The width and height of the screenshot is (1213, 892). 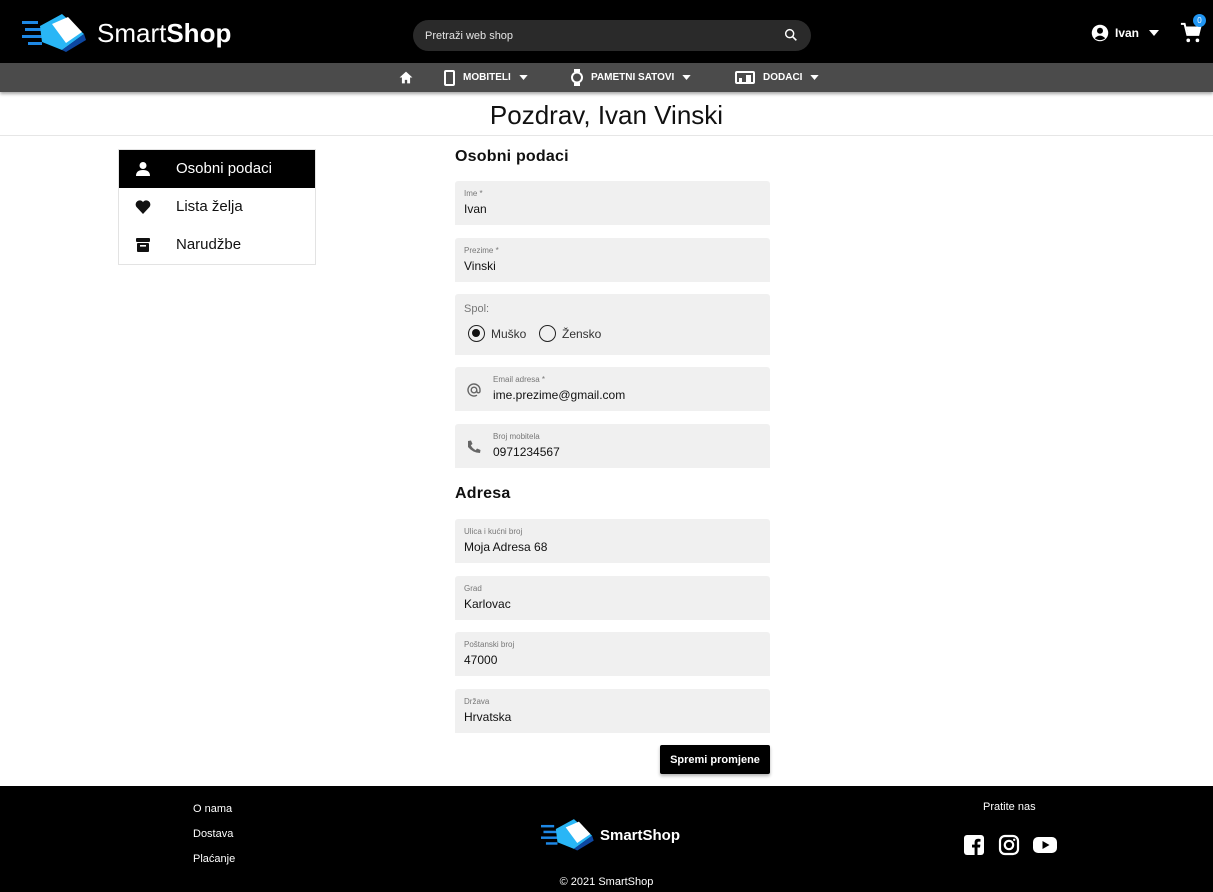 I want to click on gender-radio-zensko: Žensko, so click(x=570, y=333).